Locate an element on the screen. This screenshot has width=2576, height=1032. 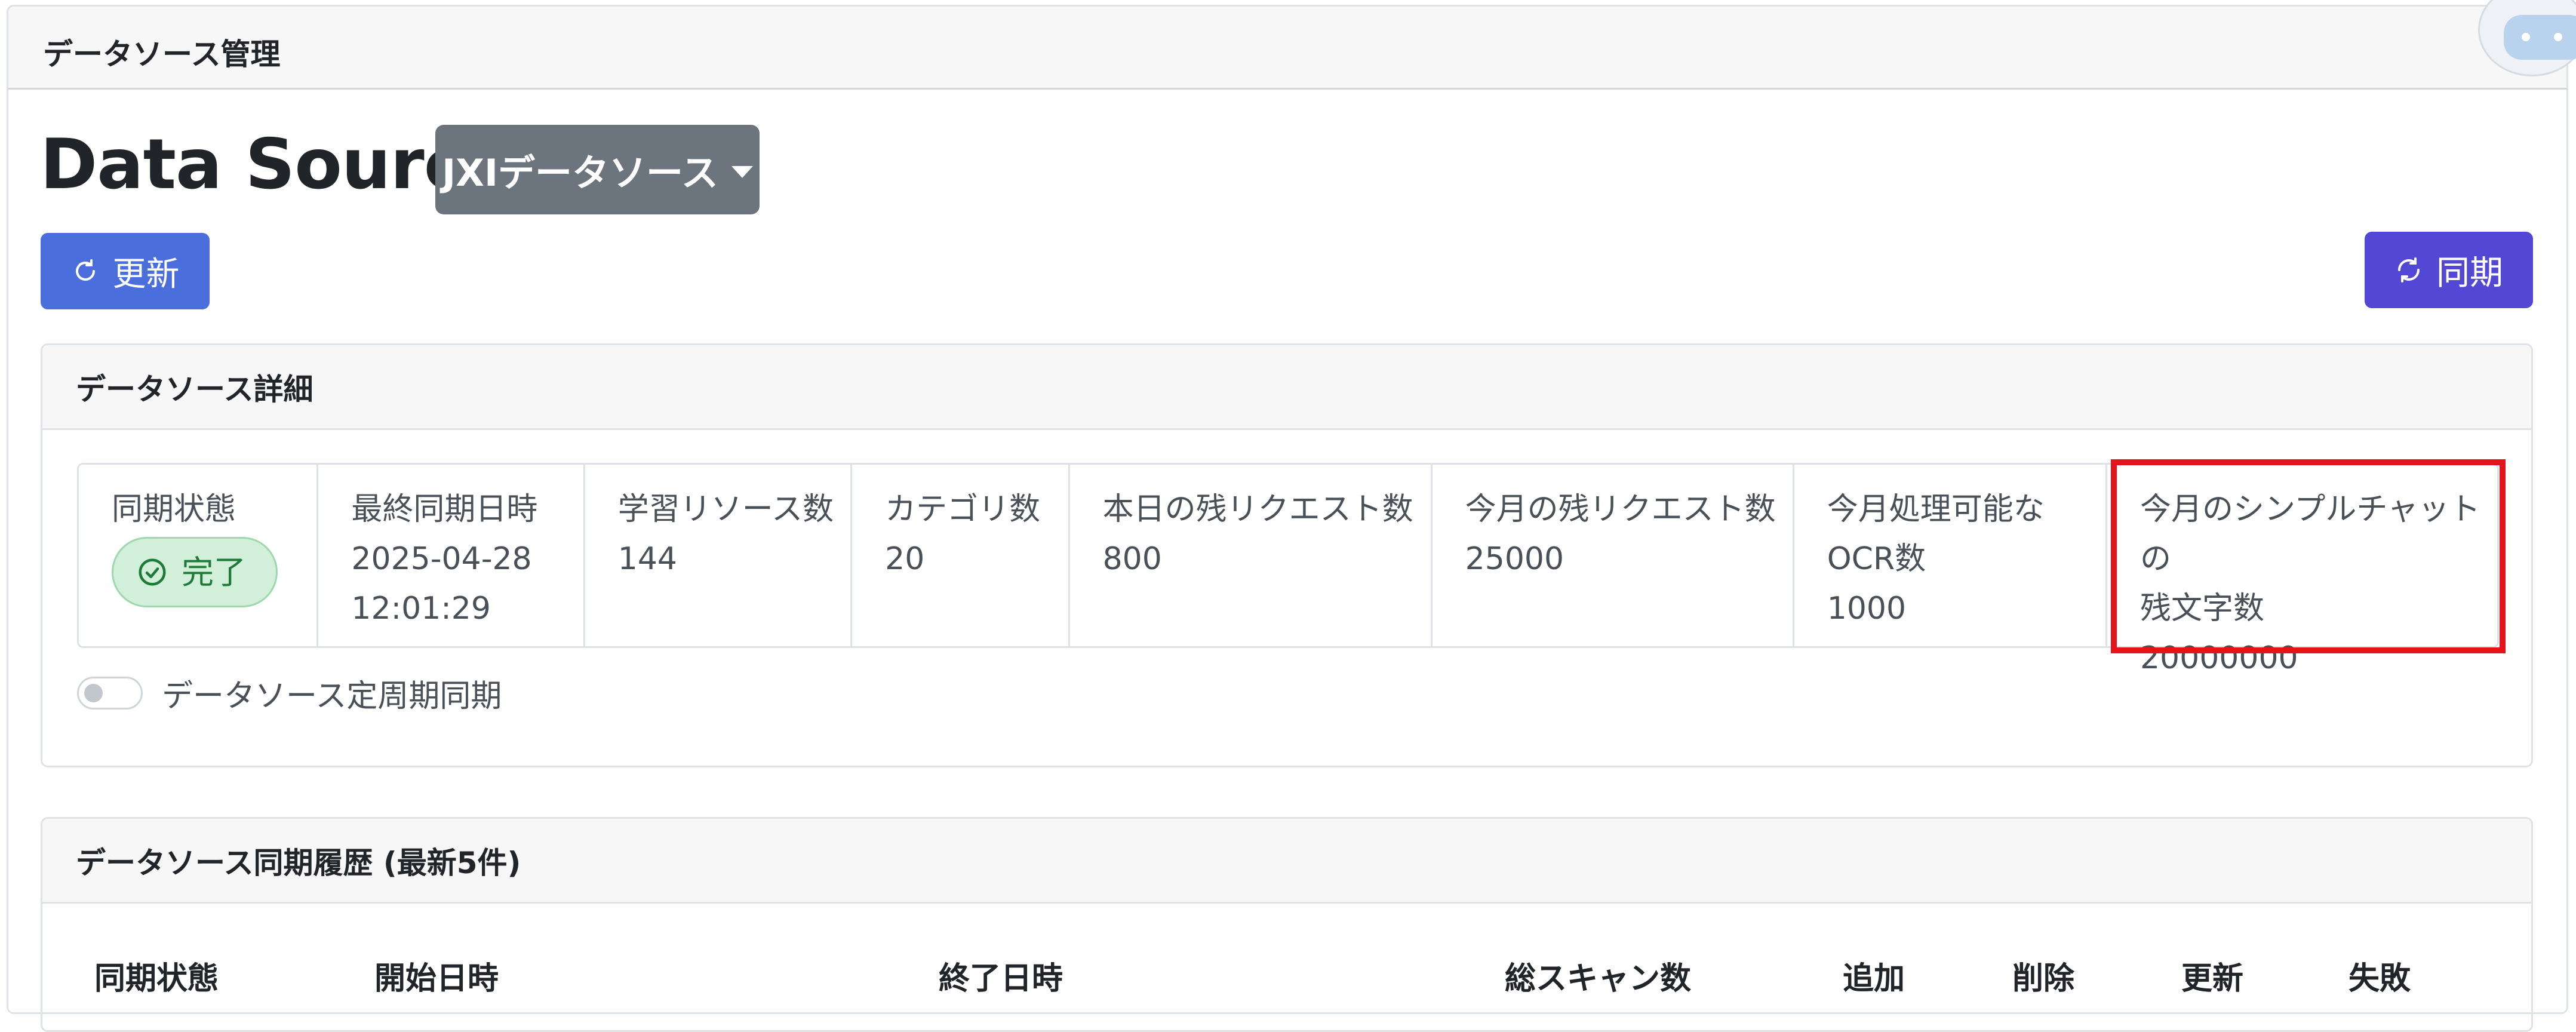
history-col-header: 失敗 is located at coordinates (2379, 976).